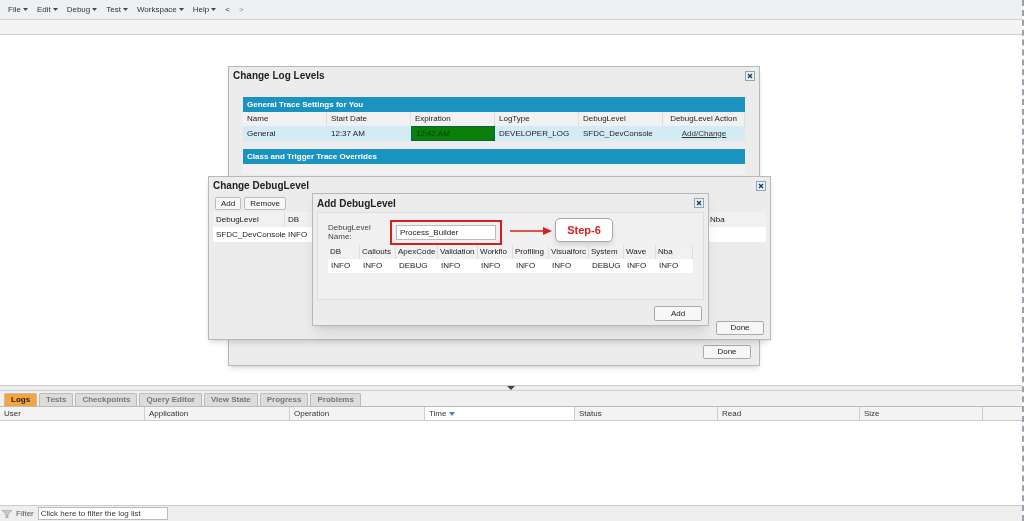 The image size is (1024, 521). Describe the element at coordinates (494, 104) in the screenshot. I see `section-header: General Trace Settings for You` at that location.